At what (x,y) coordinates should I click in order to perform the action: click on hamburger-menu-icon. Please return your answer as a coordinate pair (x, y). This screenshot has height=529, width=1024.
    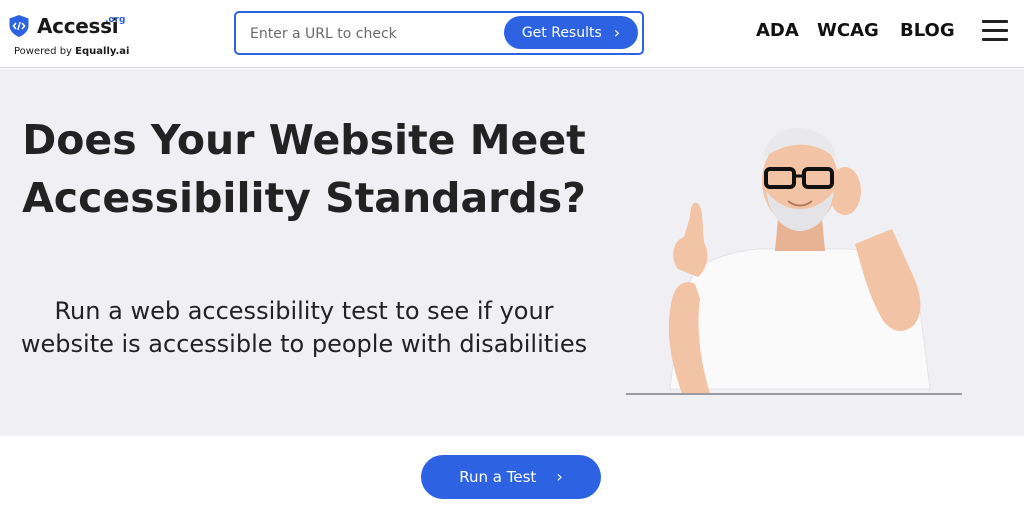
    Looking at the image, I should click on (996, 31).